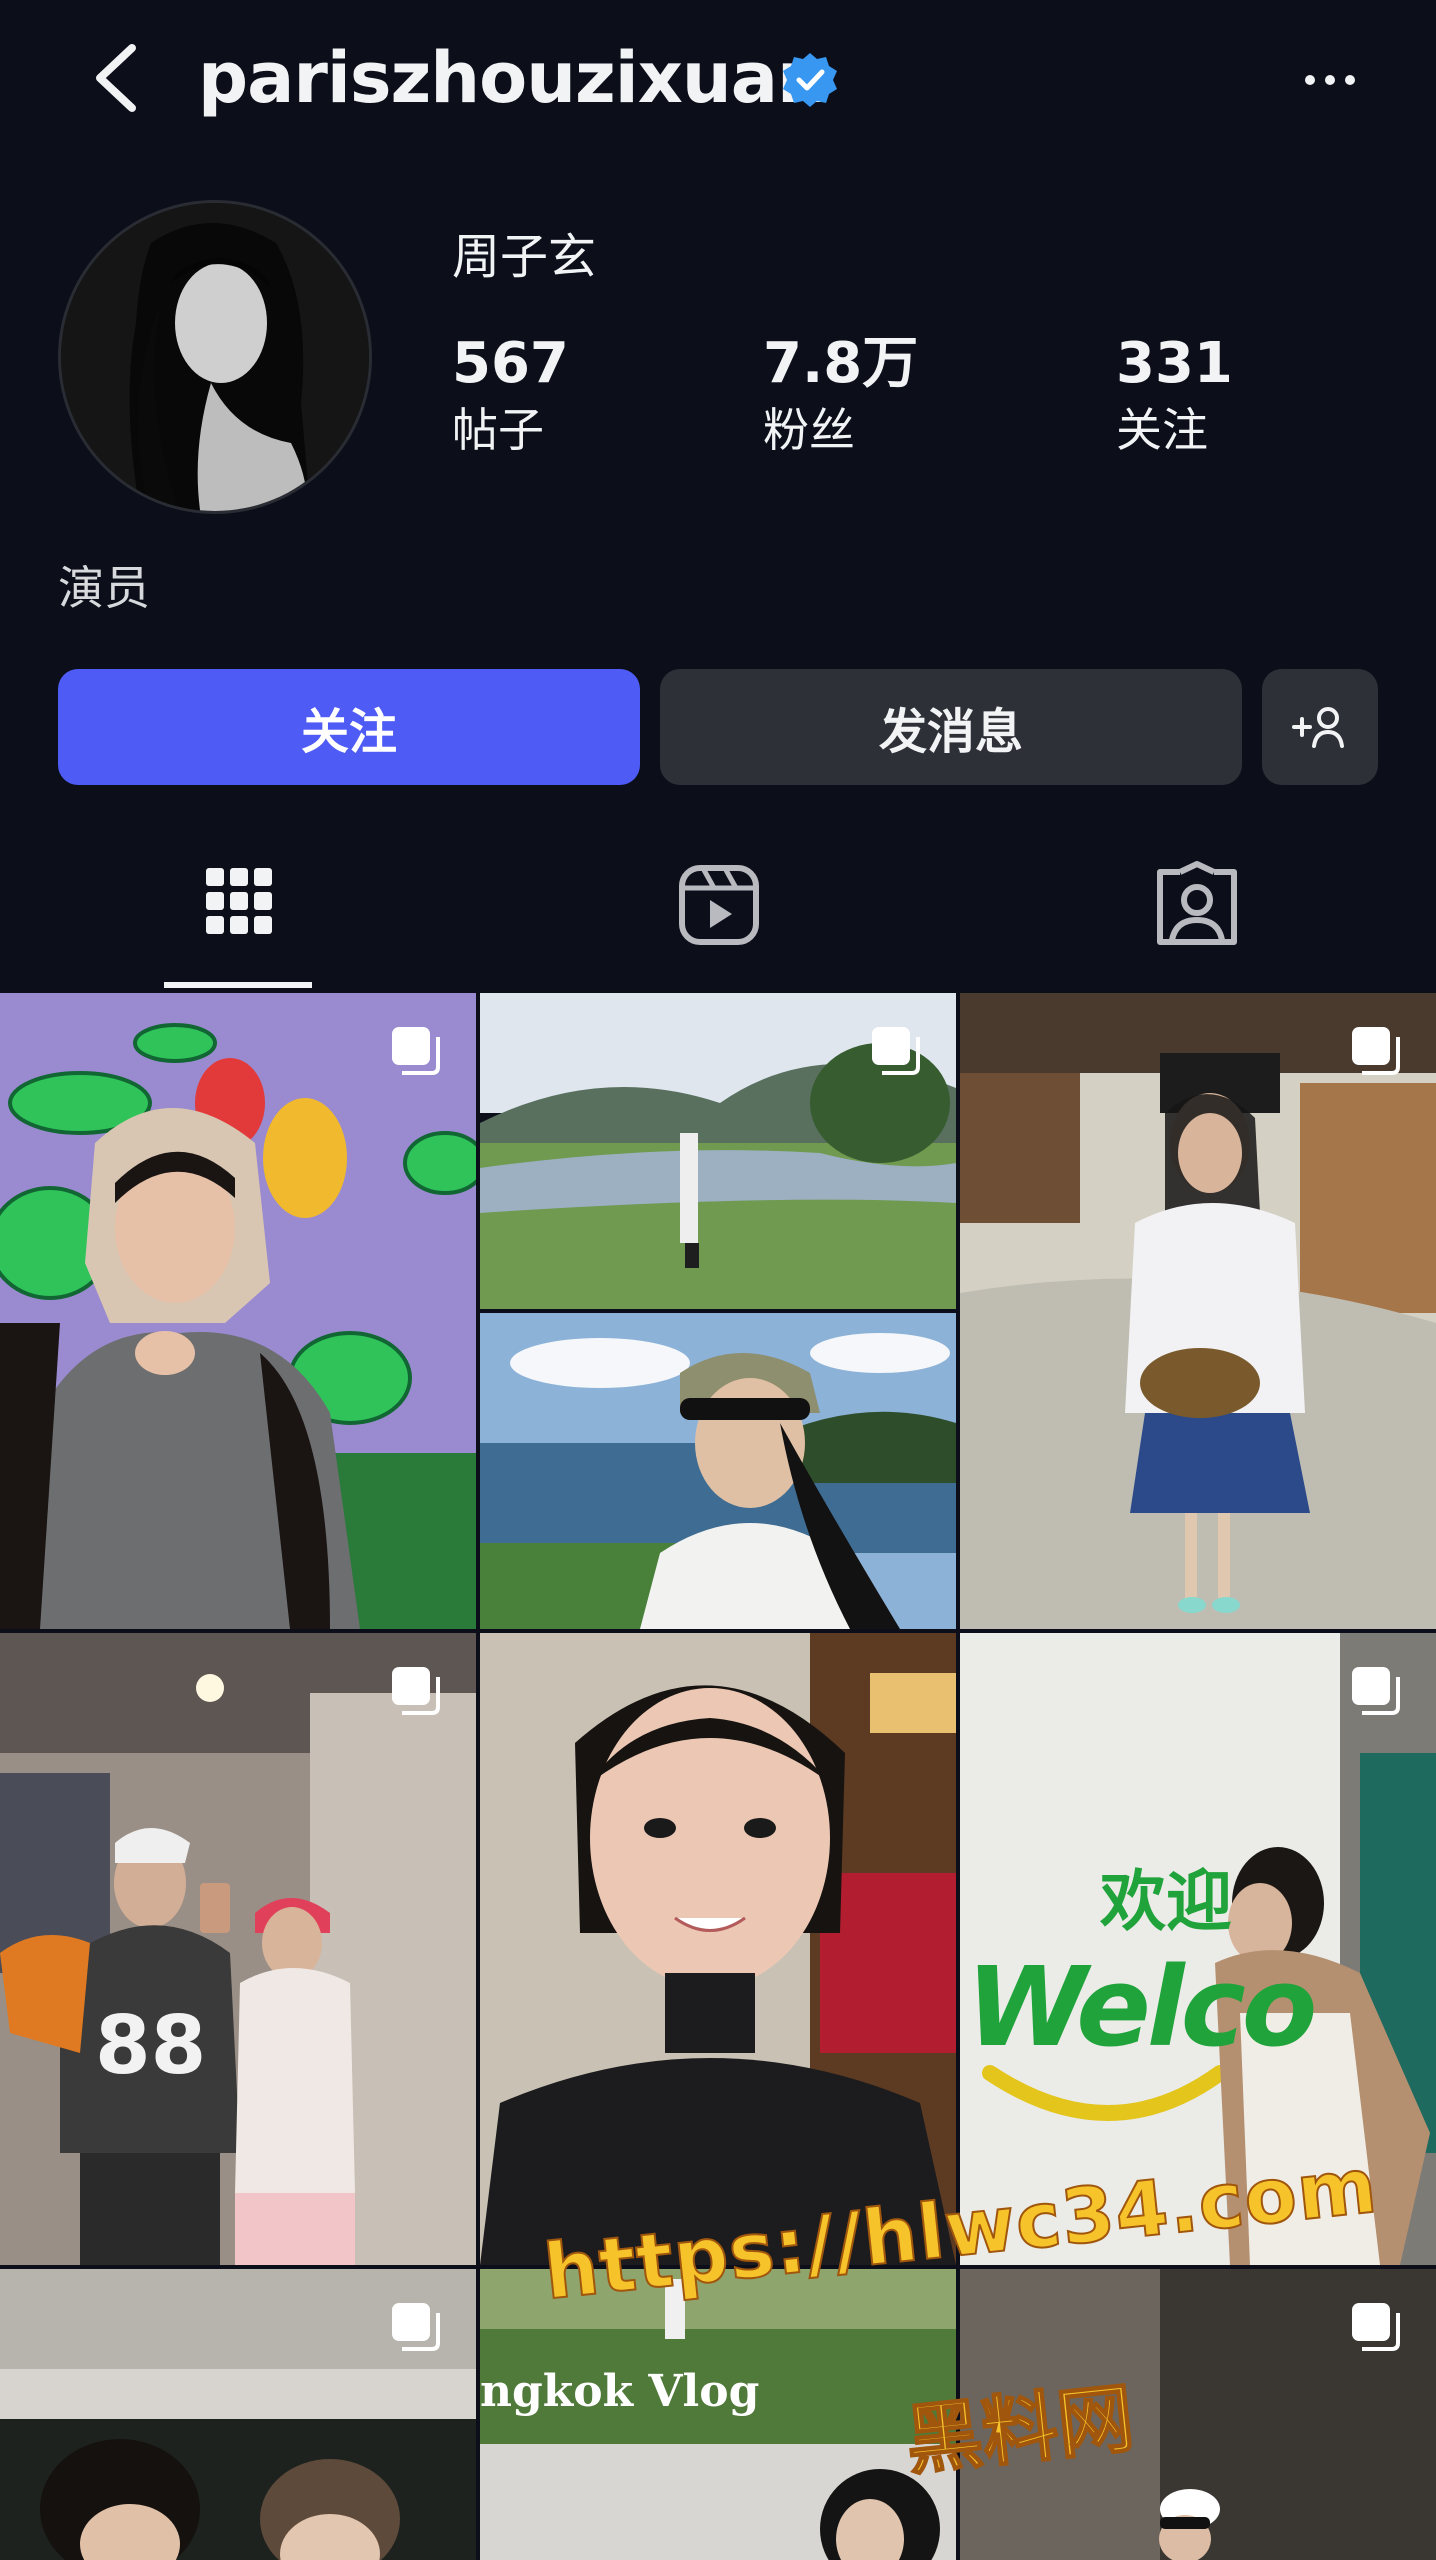  I want to click on post-2-image, so click(718, 1311).